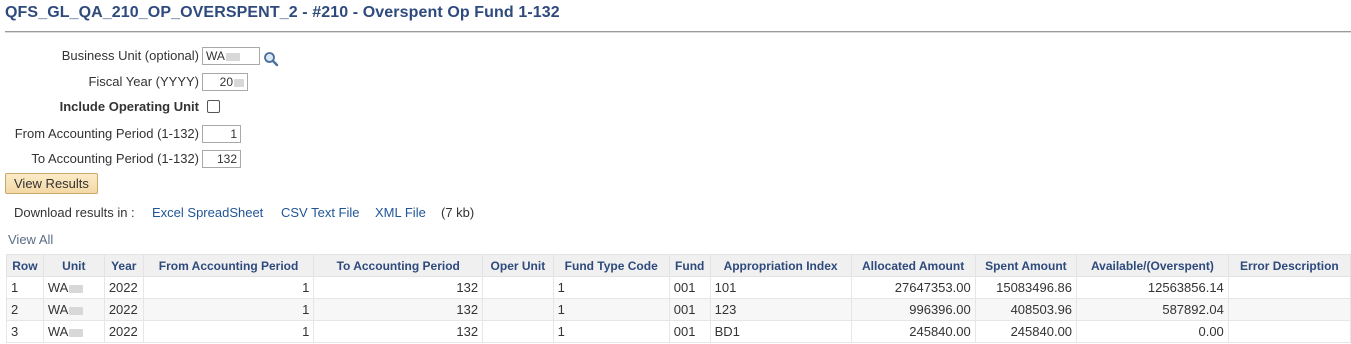 This screenshot has height=344, width=1351. I want to click on include-operating-unit-checkbox, so click(213, 106).